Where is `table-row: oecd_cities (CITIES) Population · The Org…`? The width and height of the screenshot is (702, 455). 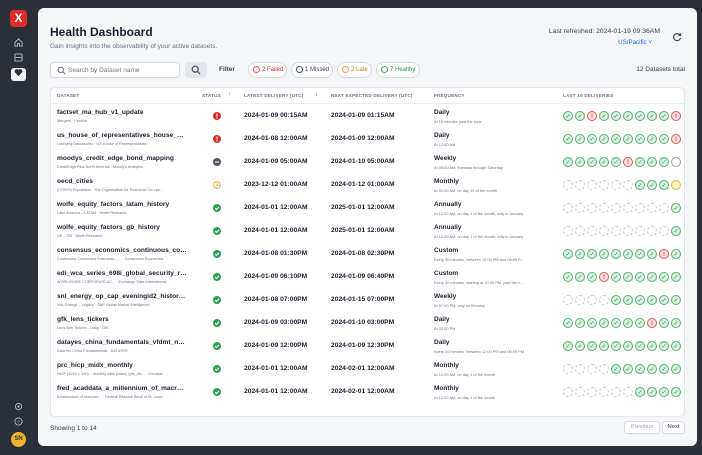 table-row: oecd_cities (CITIES) Population · The Org… is located at coordinates (367, 185).